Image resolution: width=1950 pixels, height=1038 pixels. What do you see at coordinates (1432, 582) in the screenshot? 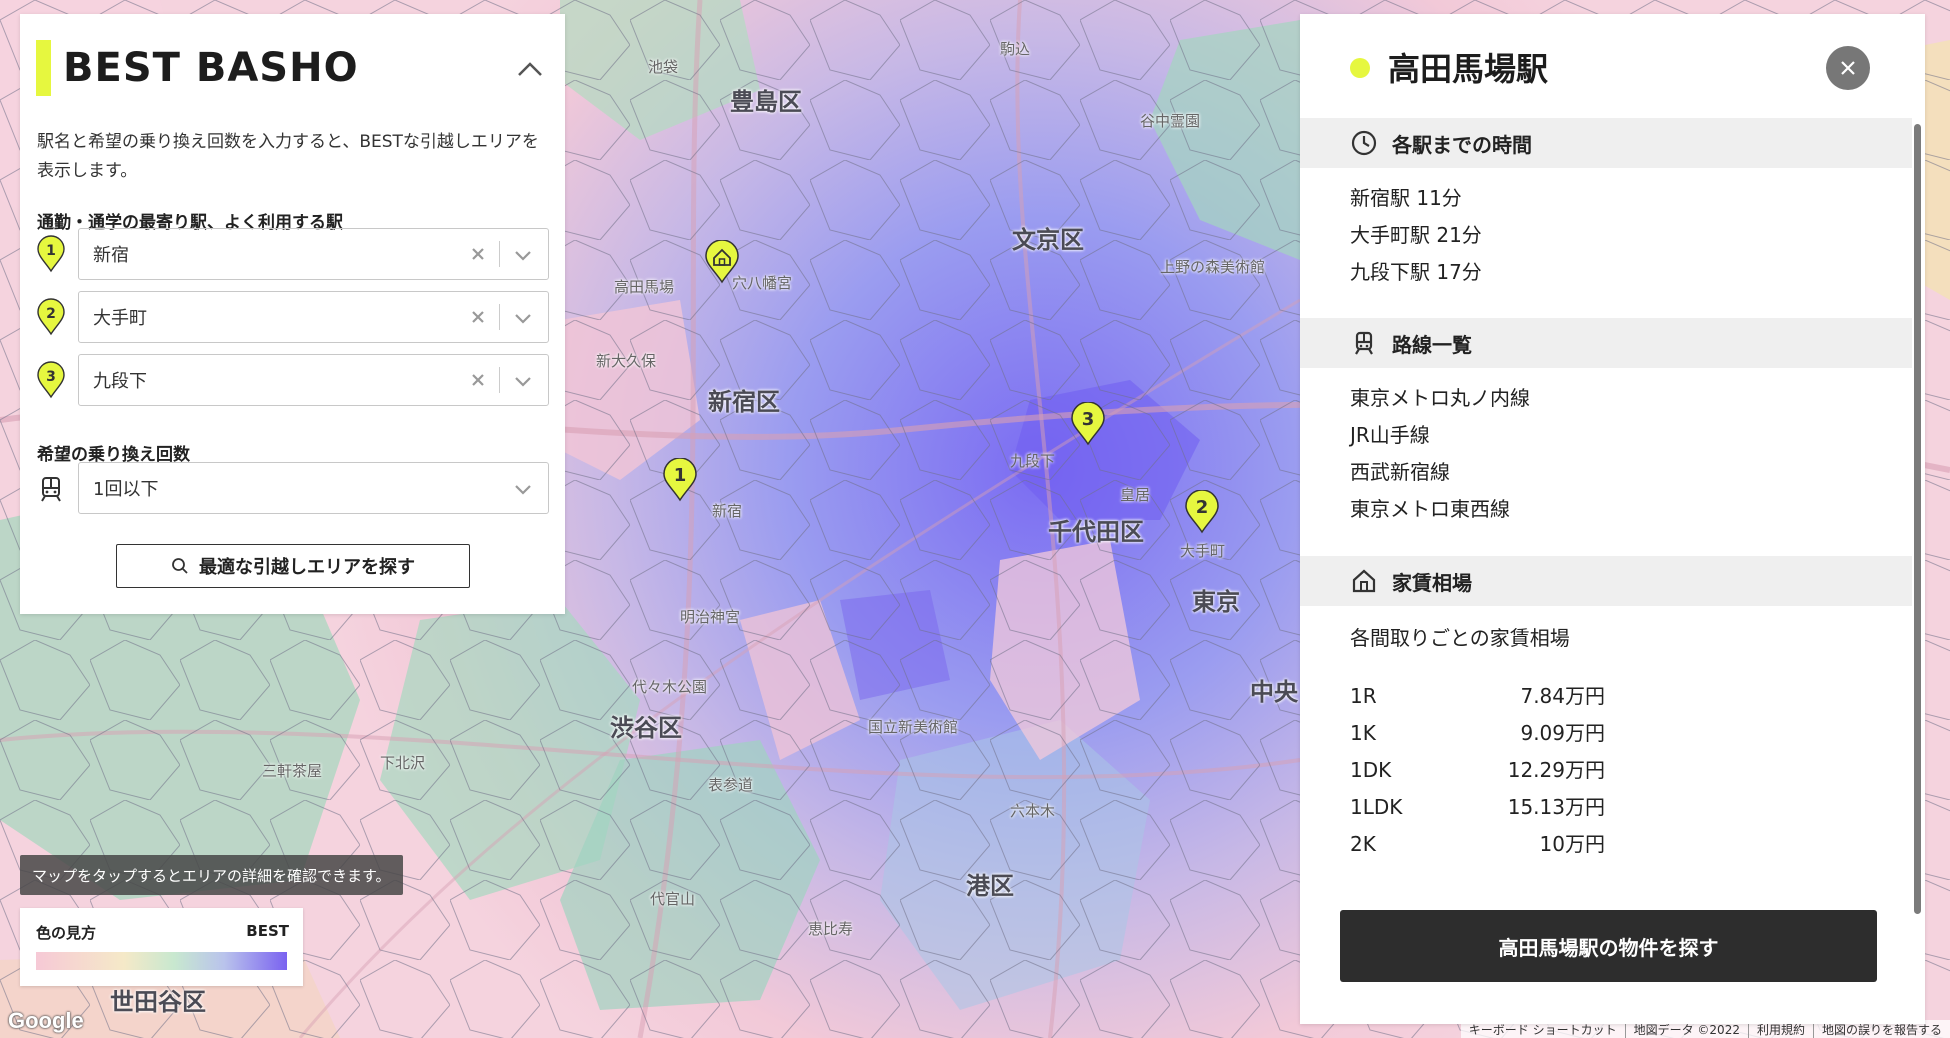
I see `section-title: 家賃相場` at bounding box center [1432, 582].